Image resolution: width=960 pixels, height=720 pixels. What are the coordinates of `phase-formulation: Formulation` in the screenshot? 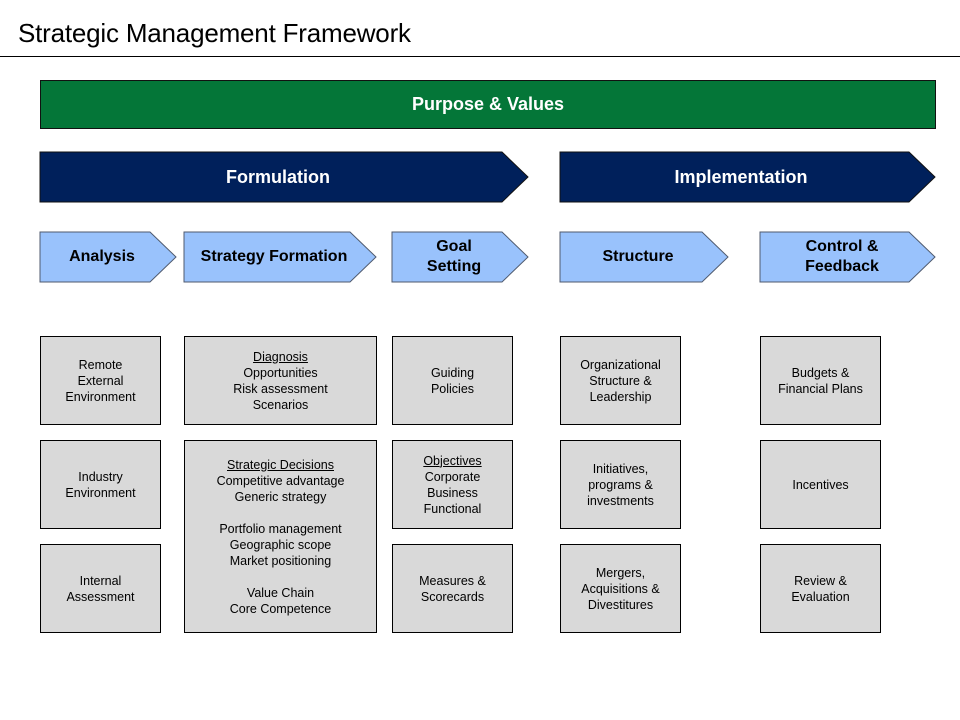 It's located at (284, 177).